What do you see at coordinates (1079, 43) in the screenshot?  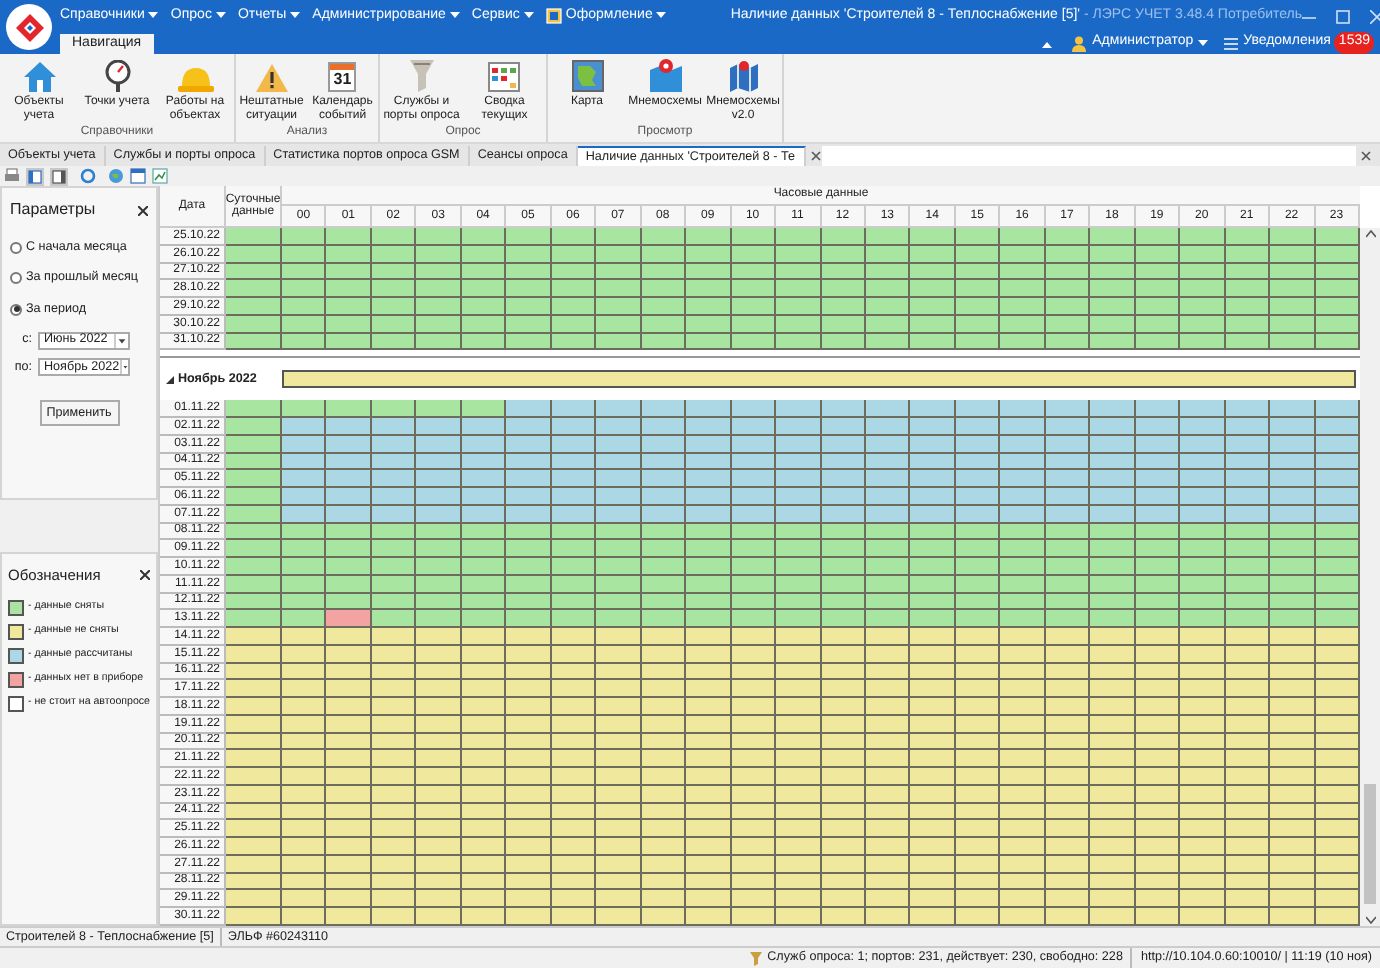 I see `user-icon` at bounding box center [1079, 43].